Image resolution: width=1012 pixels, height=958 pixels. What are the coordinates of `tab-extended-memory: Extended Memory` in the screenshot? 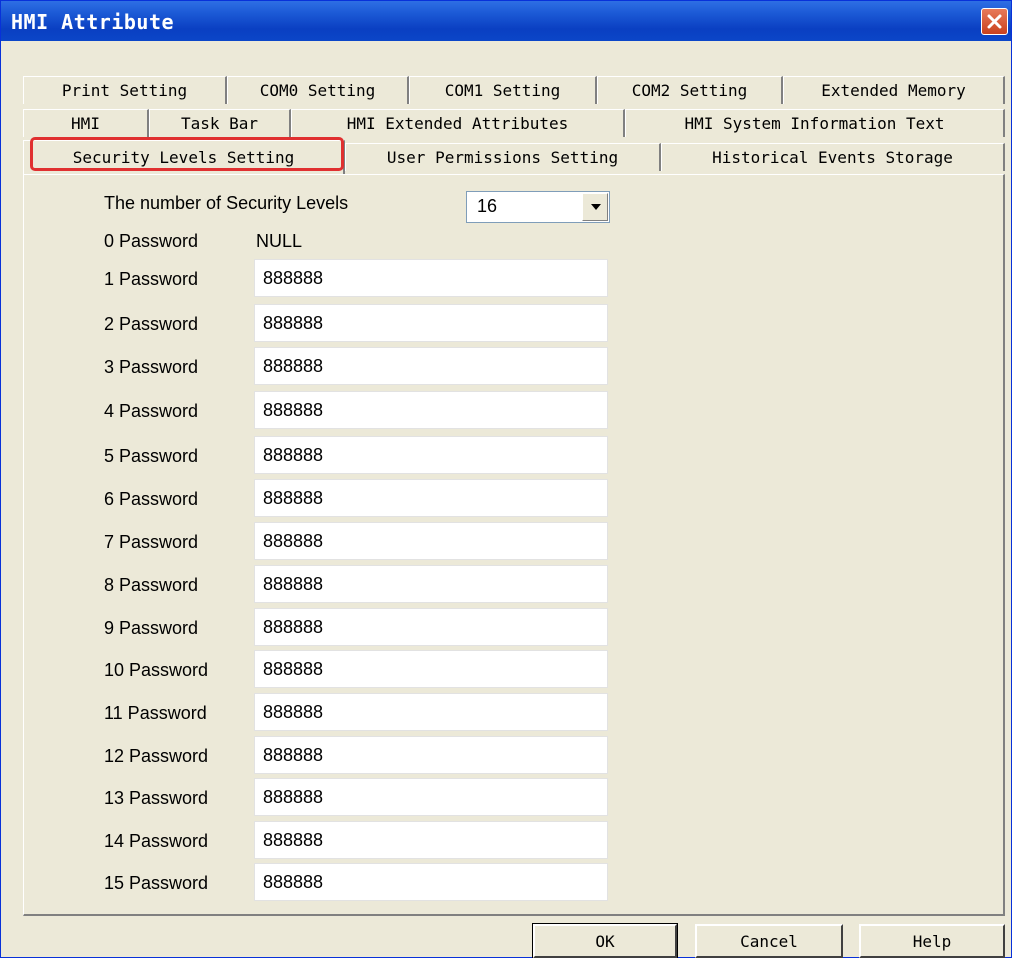 It's located at (894, 90).